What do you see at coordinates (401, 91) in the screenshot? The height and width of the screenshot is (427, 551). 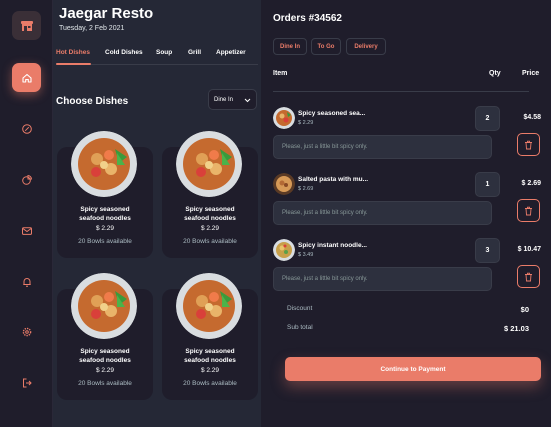 I see `header-divider` at bounding box center [401, 91].